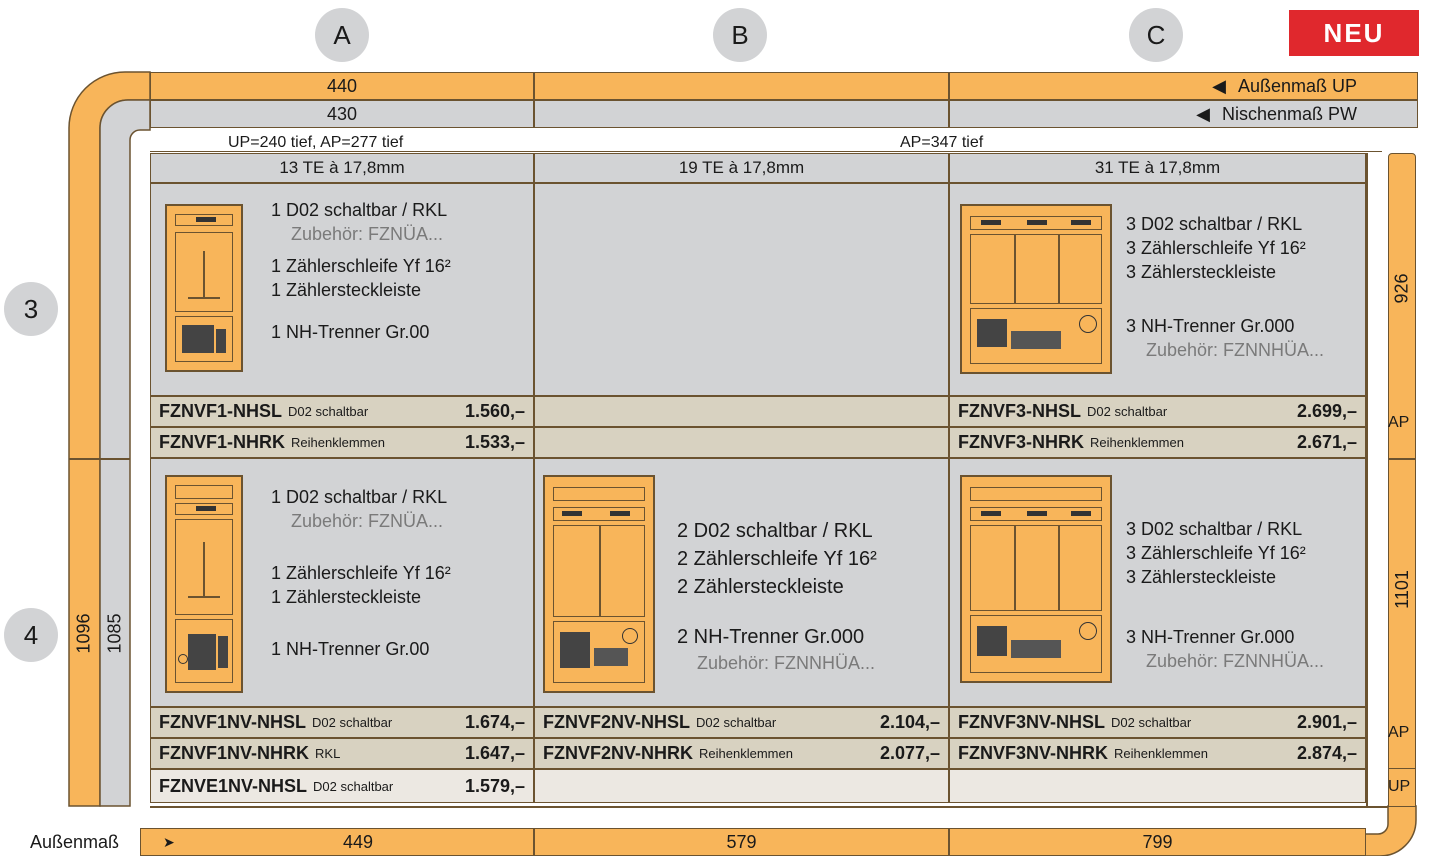 This screenshot has height=856, width=1429. What do you see at coordinates (1399, 732) in the screenshot?
I see `ap-tag-row4: AP` at bounding box center [1399, 732].